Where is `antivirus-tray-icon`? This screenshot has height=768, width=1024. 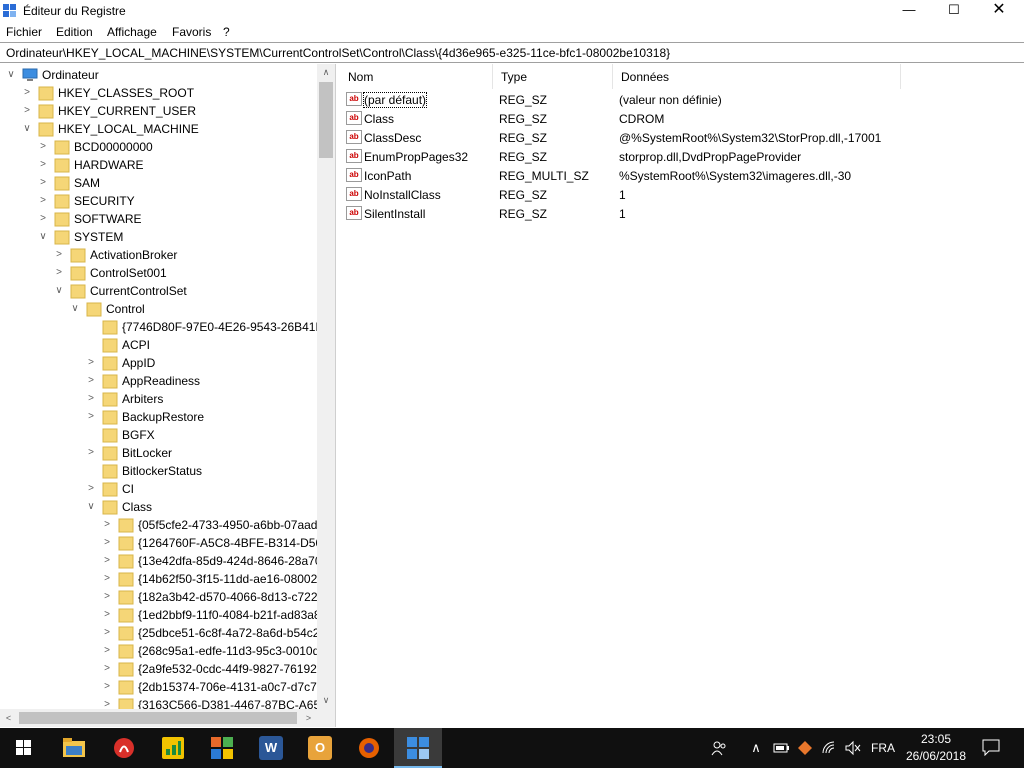 antivirus-tray-icon is located at coordinates (805, 748).